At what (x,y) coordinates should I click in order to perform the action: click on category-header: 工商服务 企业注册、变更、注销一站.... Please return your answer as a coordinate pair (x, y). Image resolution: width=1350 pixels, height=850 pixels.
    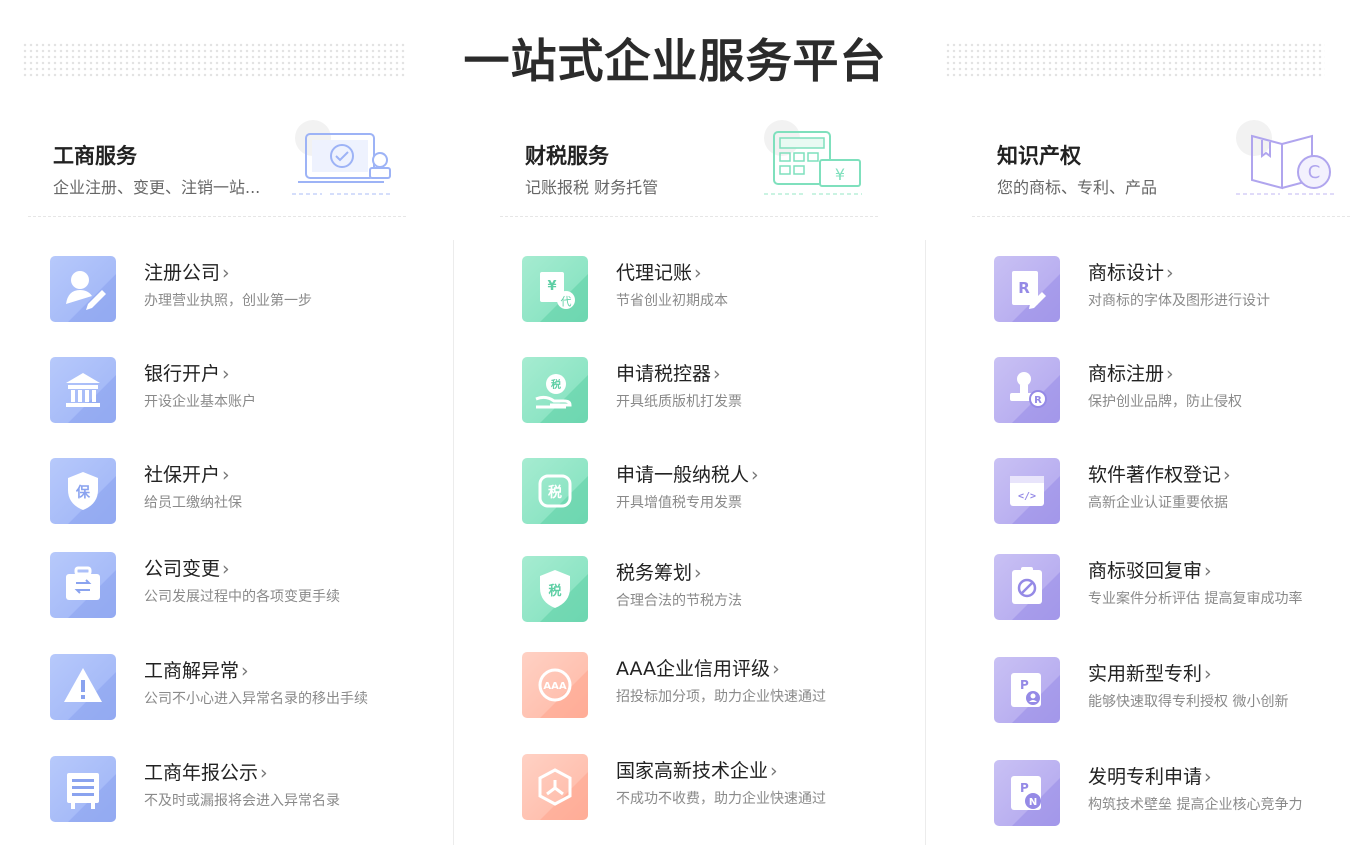
    Looking at the image, I should click on (217, 164).